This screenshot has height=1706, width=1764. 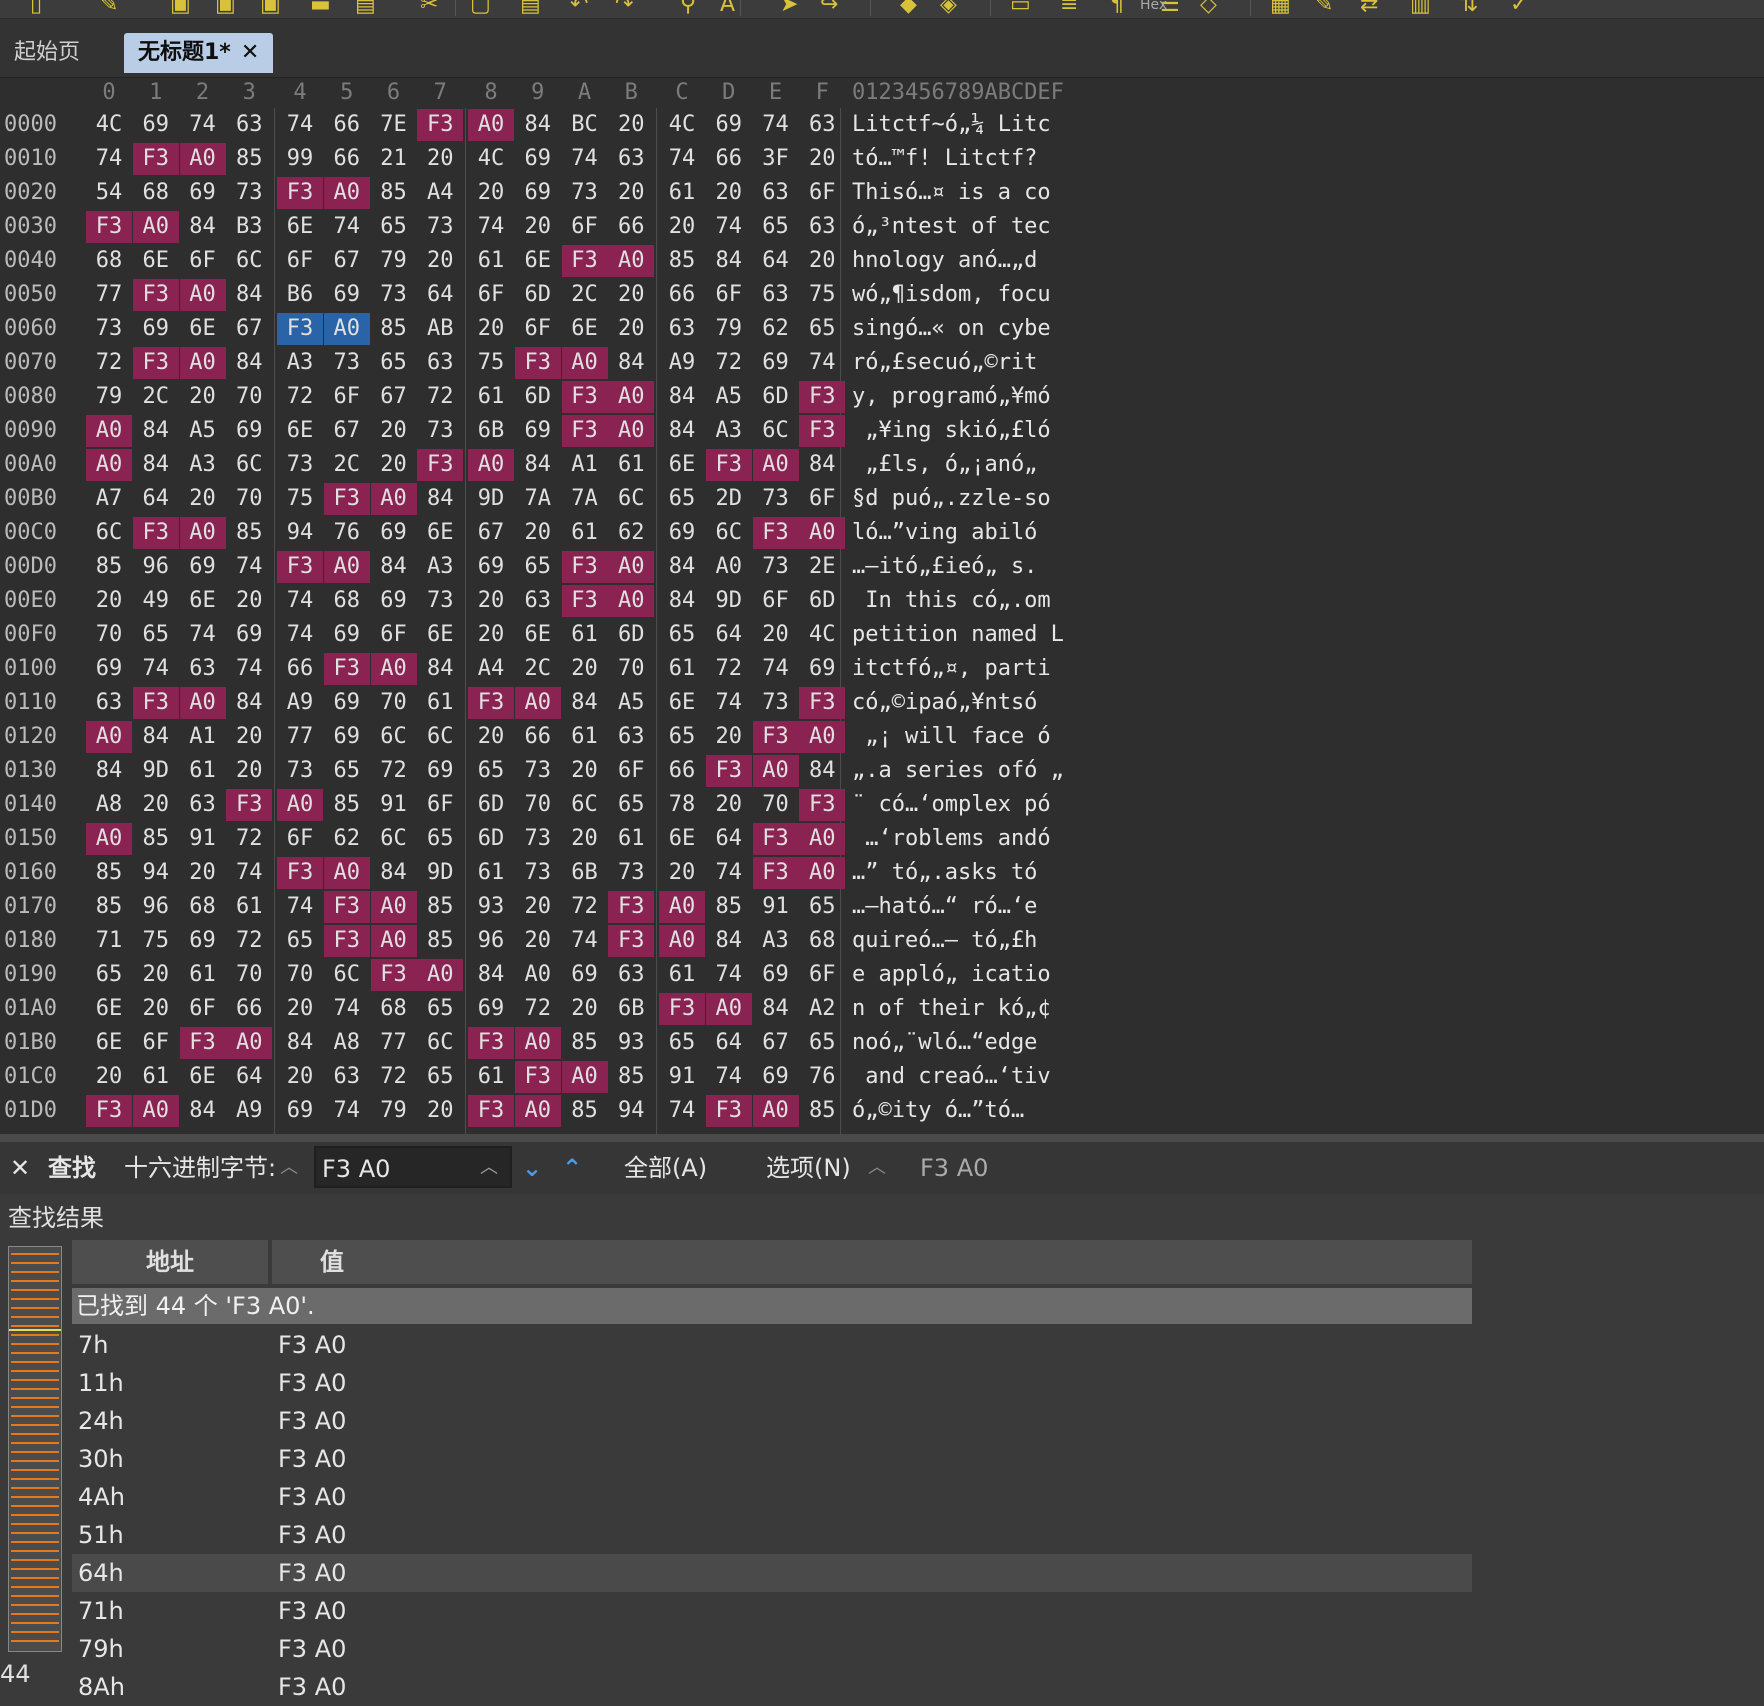 I want to click on hex-byte: 63, so click(x=538, y=601).